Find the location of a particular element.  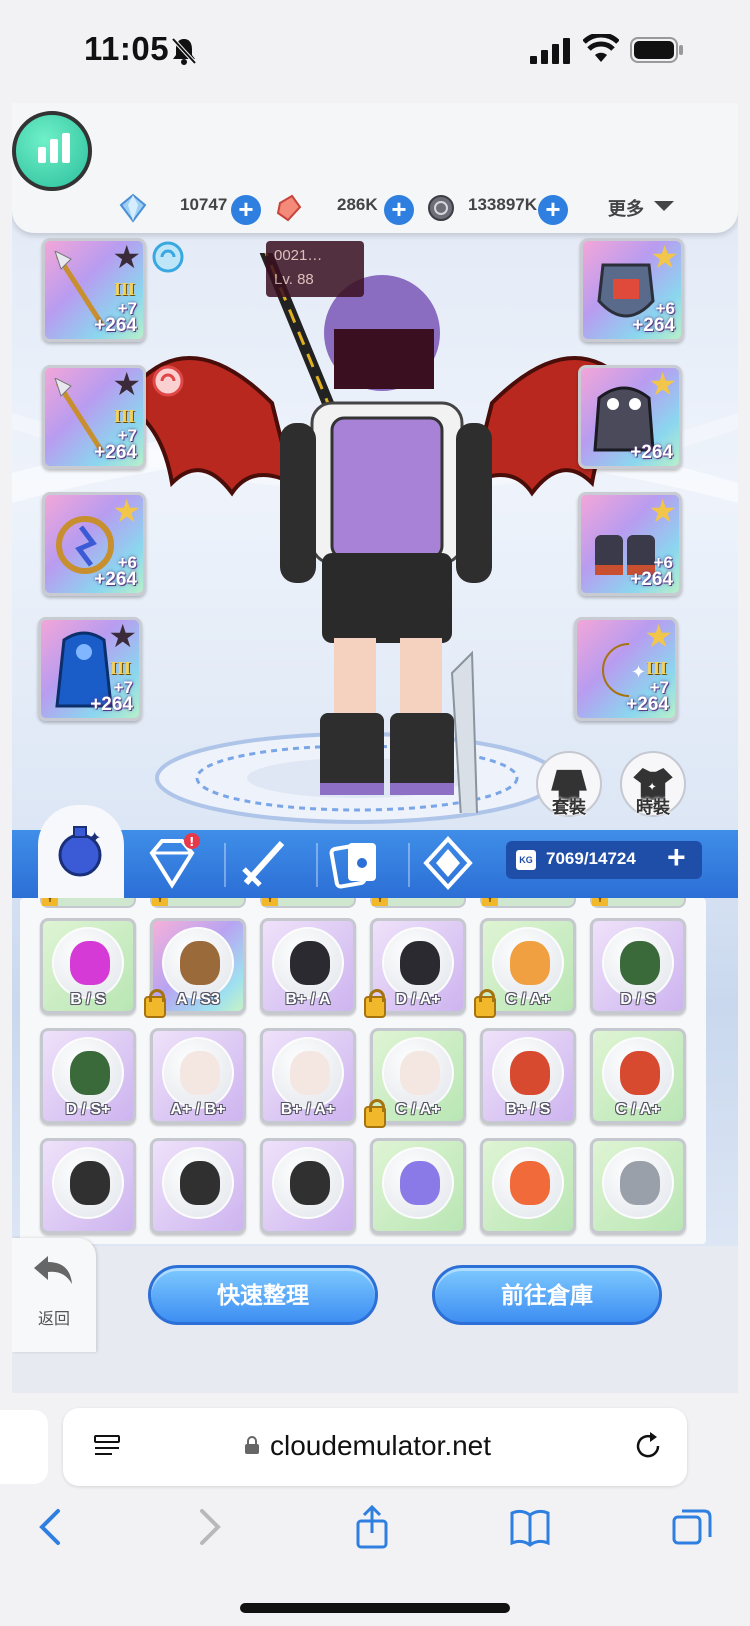

blue-rune-icon is located at coordinates (168, 257).